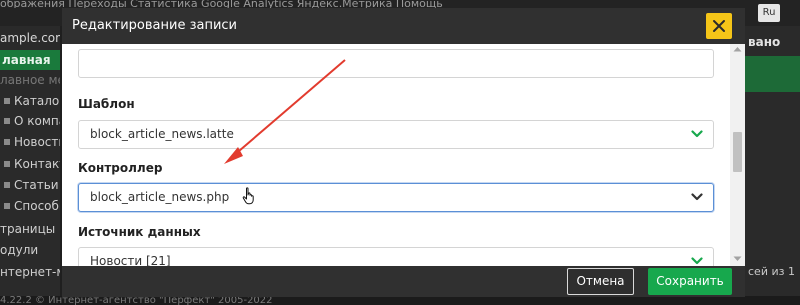 The image size is (800, 305). Describe the element at coordinates (120, 168) in the screenshot. I see `controller-label: Контроллер` at that location.